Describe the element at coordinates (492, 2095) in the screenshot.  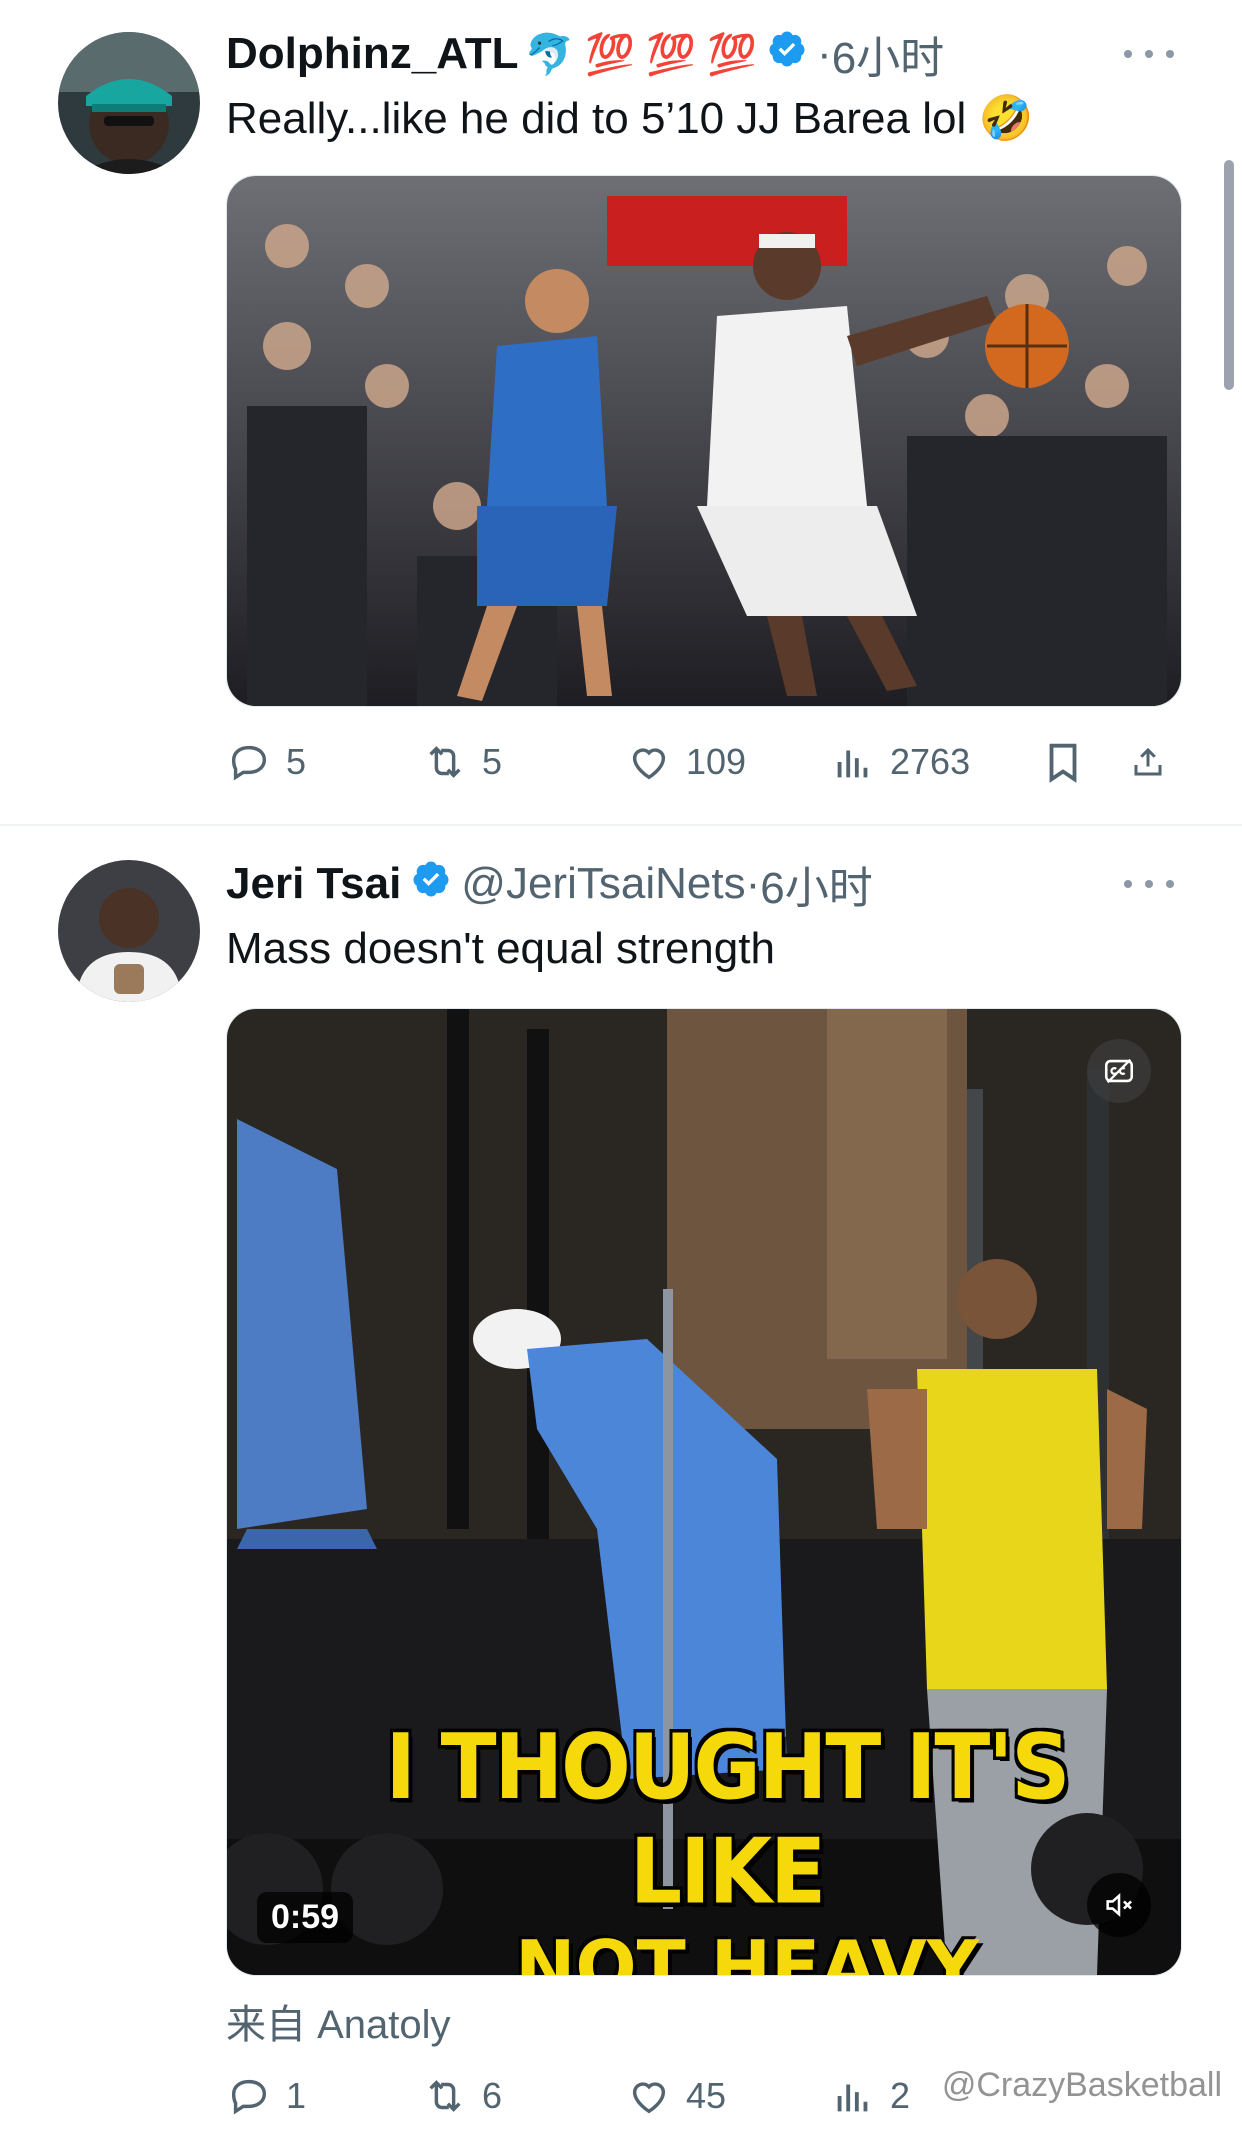
I see `repost-count: 6` at that location.